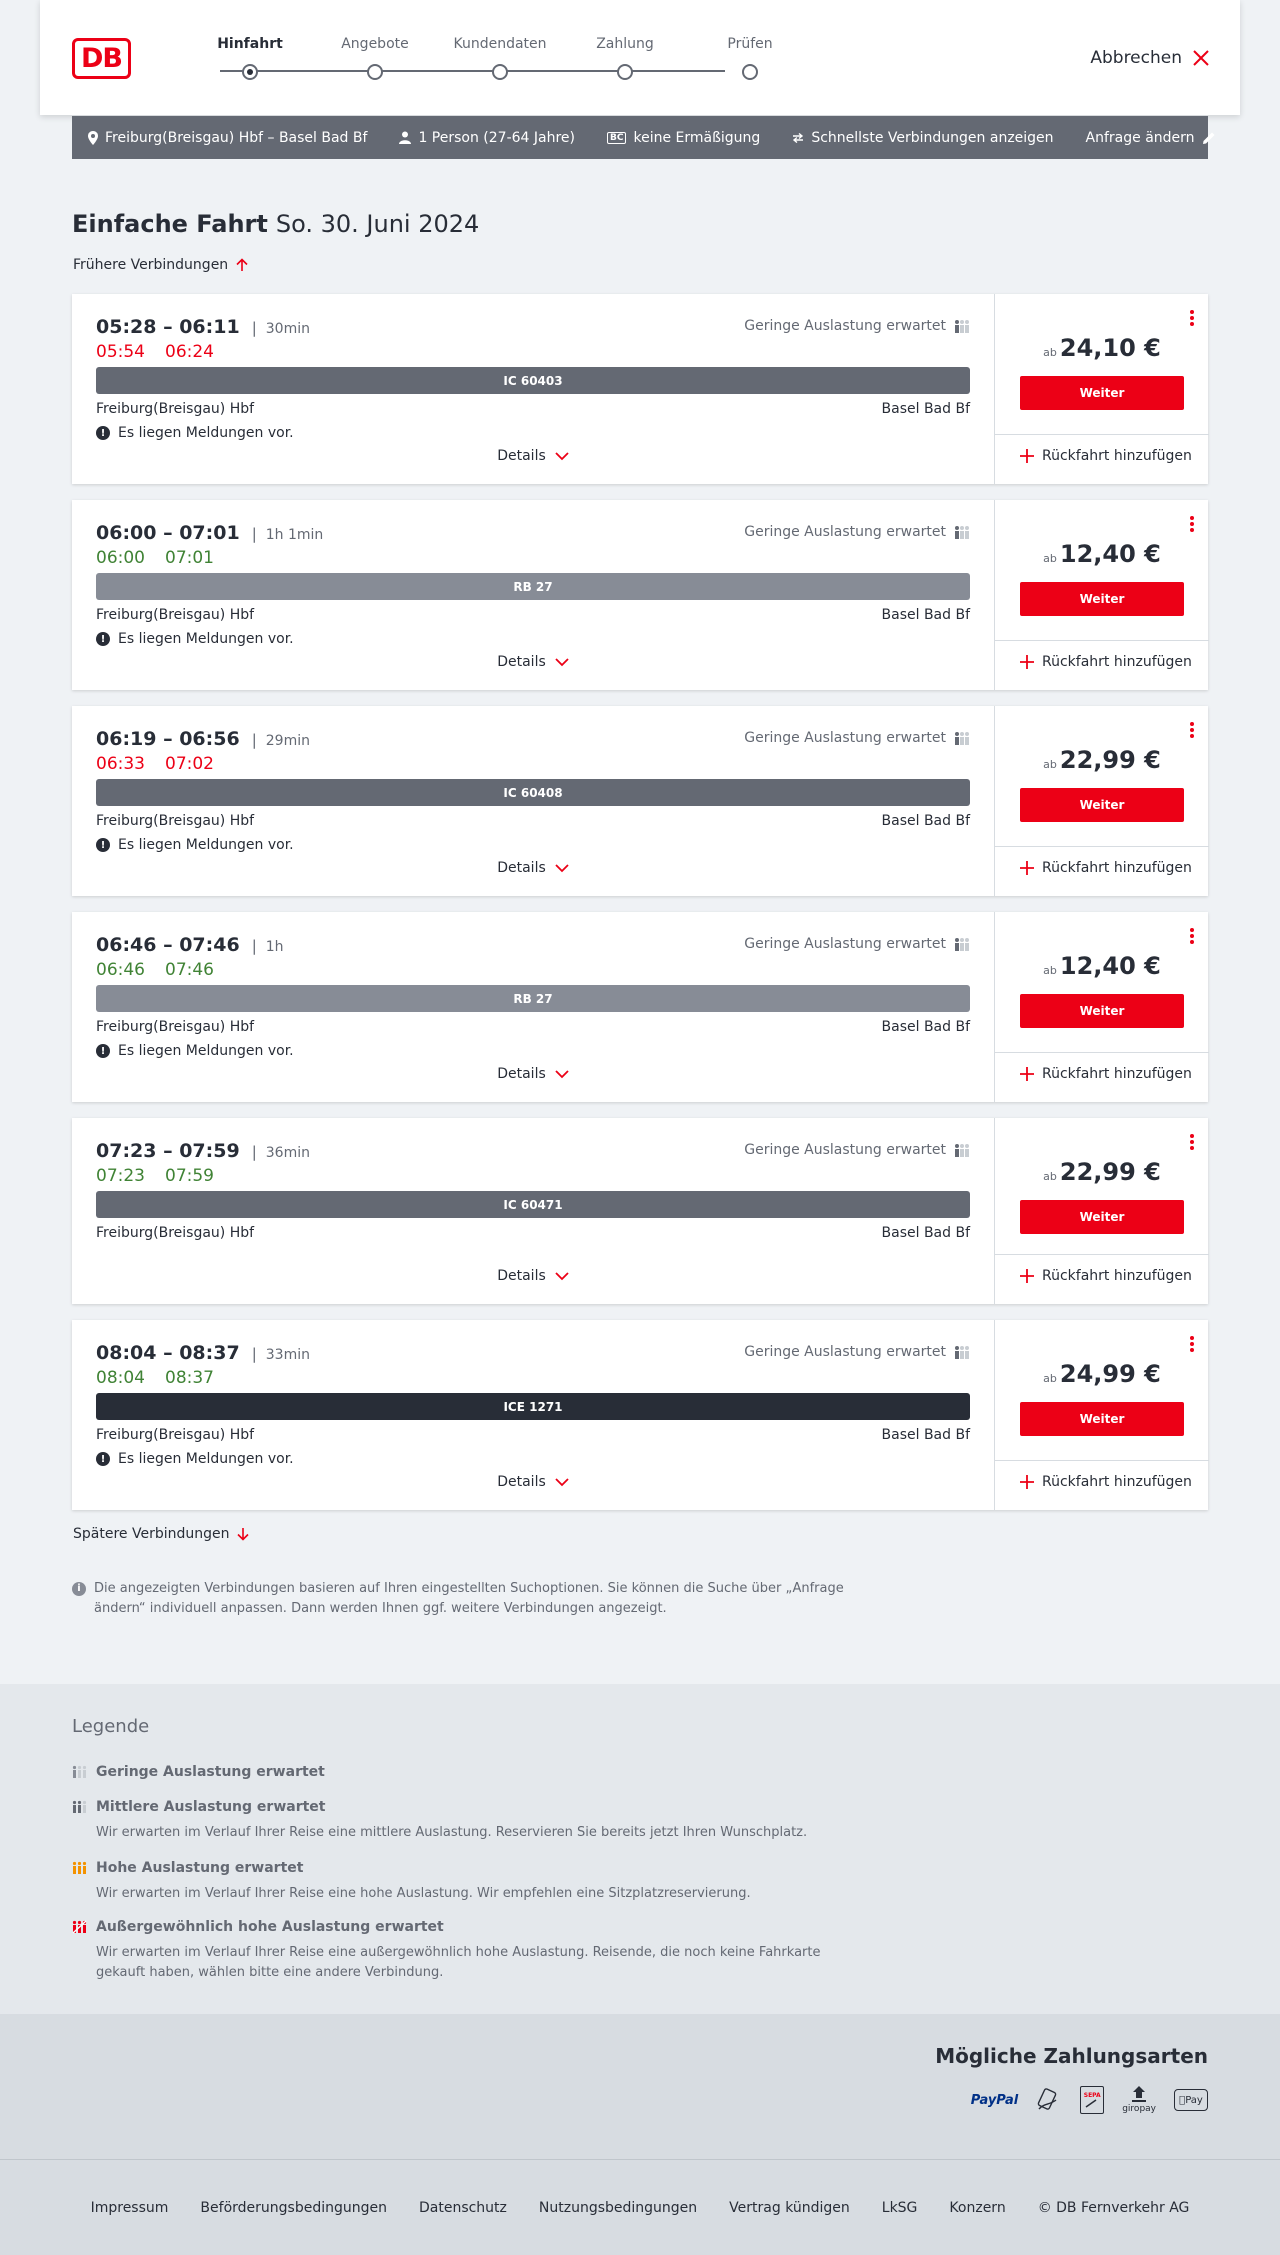  I want to click on later-connections-link: Spätere Verbindungen, so click(161, 1534).